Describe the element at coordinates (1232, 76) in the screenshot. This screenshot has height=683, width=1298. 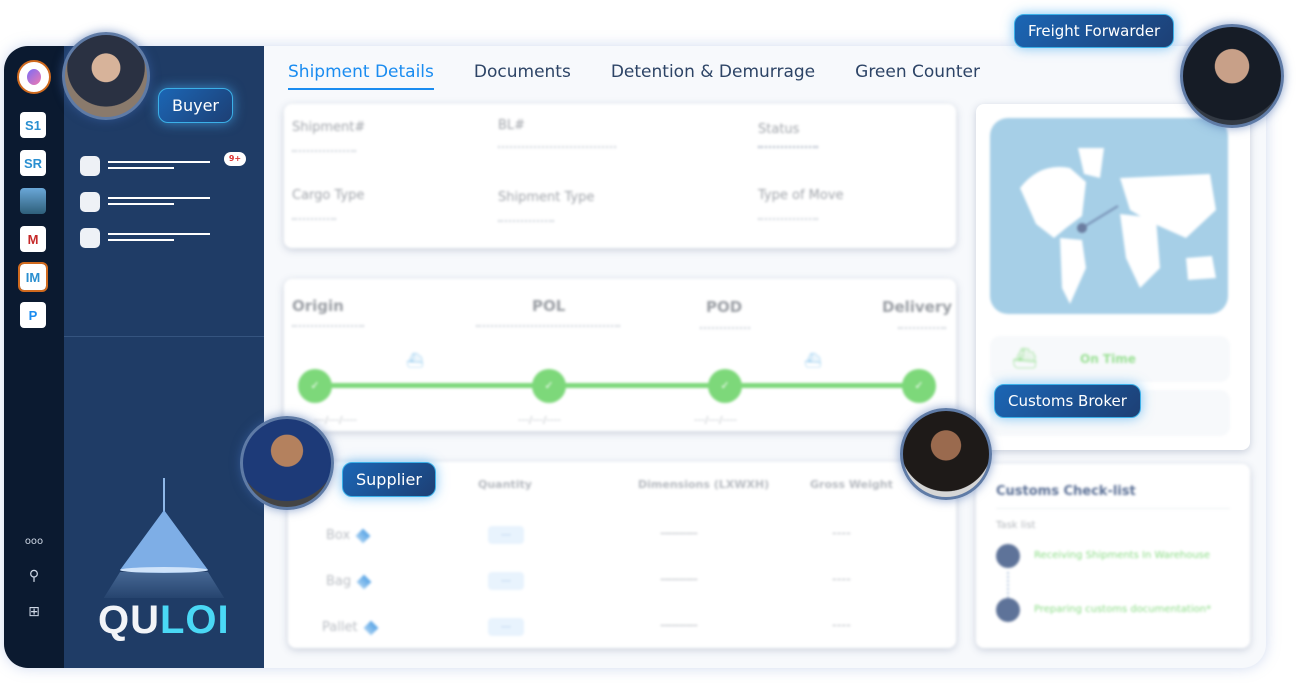
I see `freight-forwarder-avatar` at that location.